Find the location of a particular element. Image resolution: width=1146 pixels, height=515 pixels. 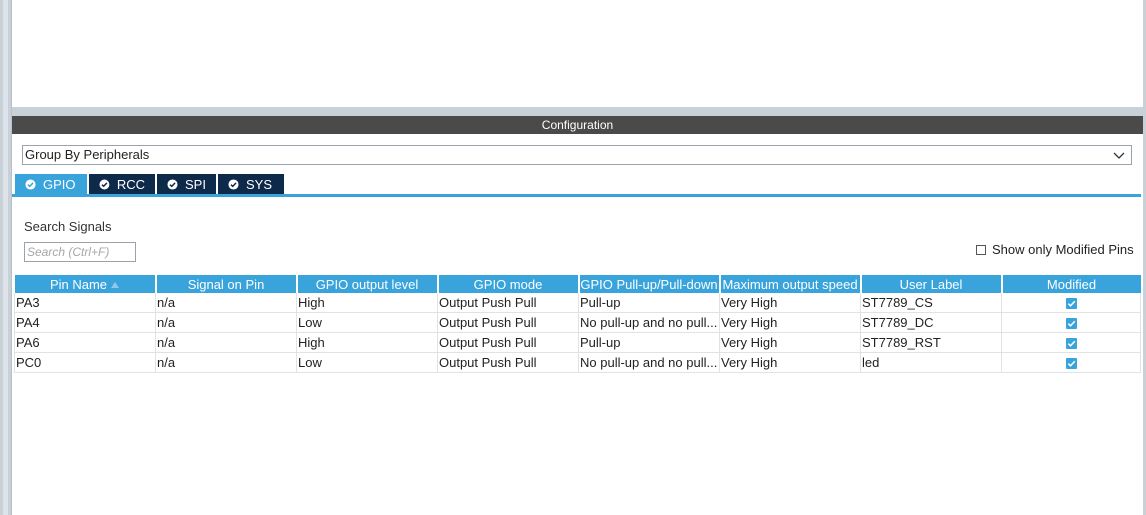

column-header: Signal on Pin is located at coordinates (226, 284).